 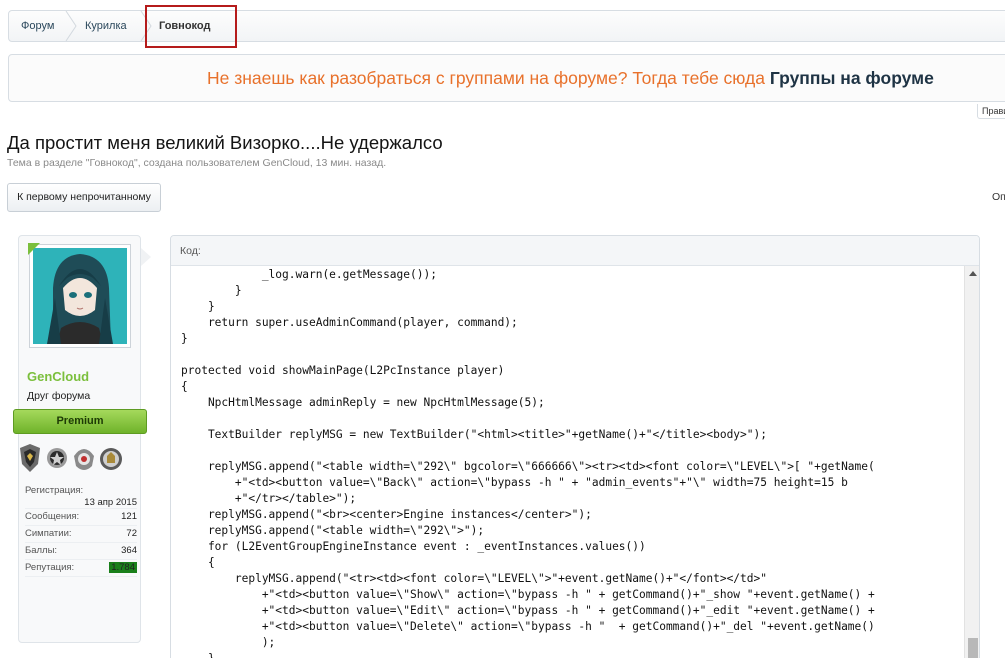 What do you see at coordinates (309, 274) in the screenshot?
I see `code-line: _log.warn(e.getMessage());` at bounding box center [309, 274].